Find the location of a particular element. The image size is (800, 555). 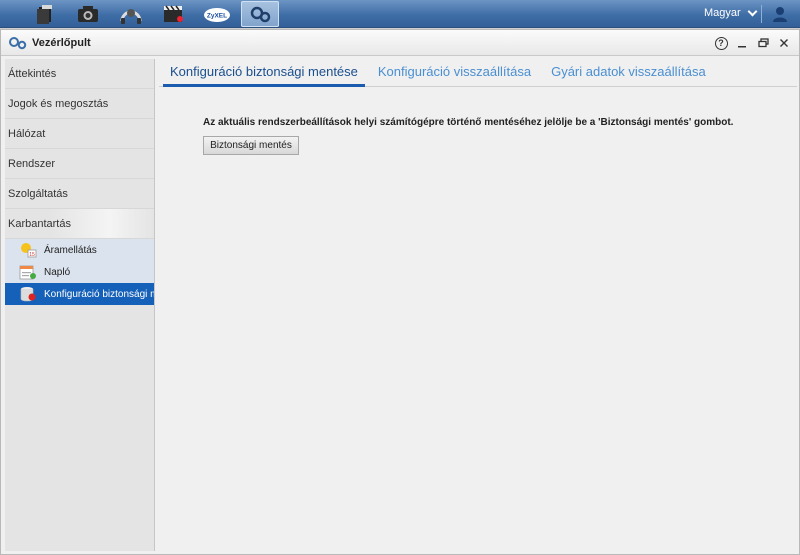

zyxel-cloud-icon: ZyXEL is located at coordinates (217, 14).